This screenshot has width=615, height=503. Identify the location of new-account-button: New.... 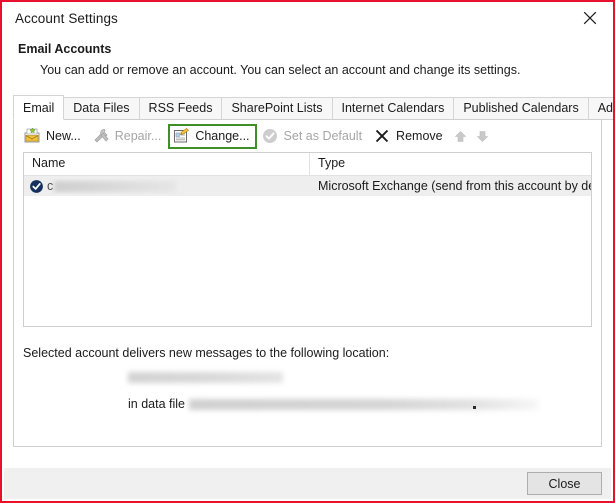
(53, 136).